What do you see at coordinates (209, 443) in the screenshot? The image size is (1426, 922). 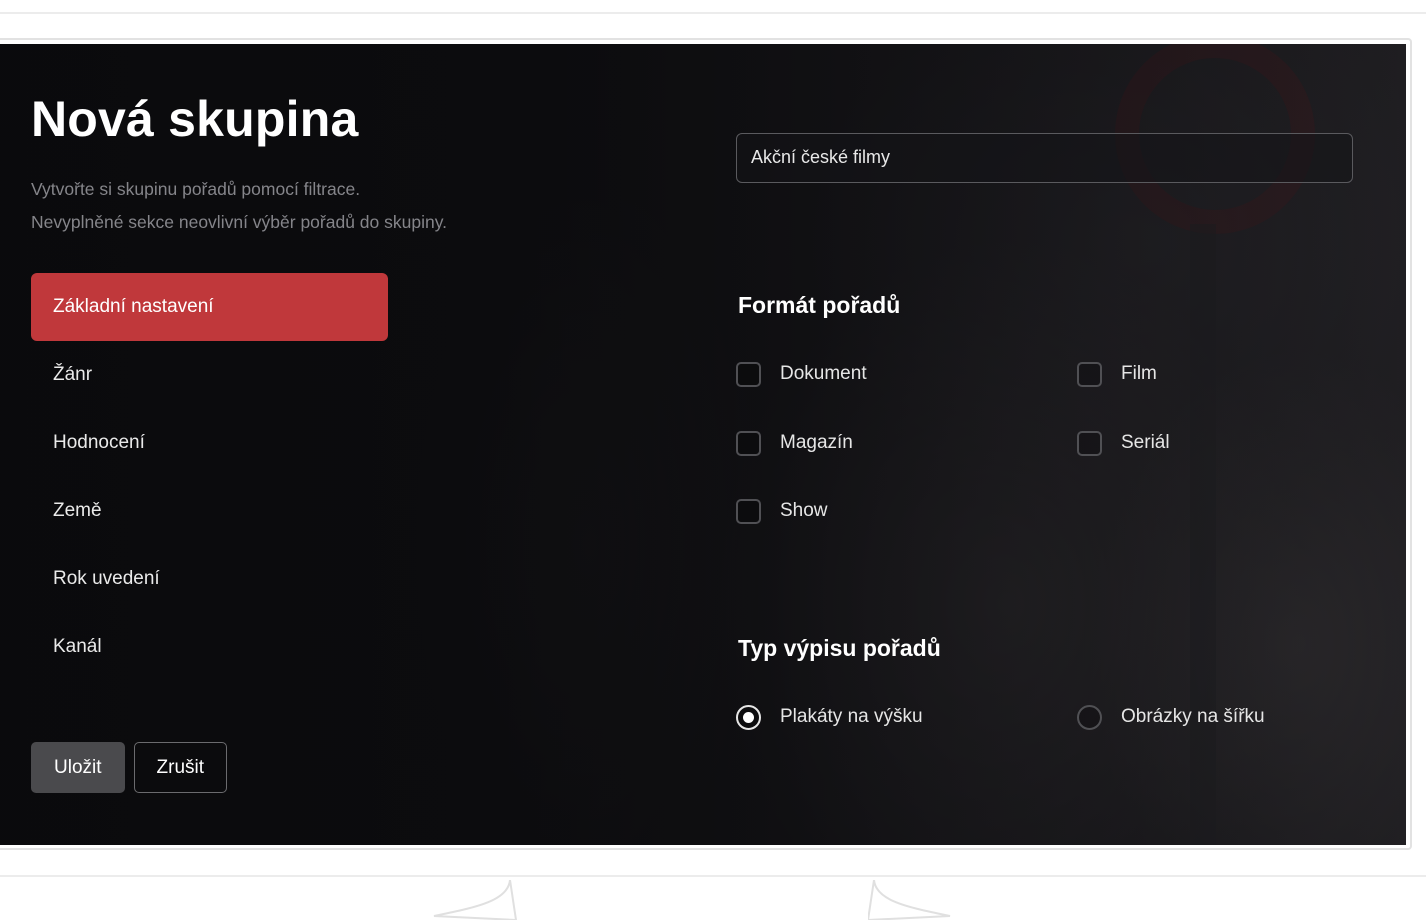 I see `sidebar-item-rating: Hodnocení` at bounding box center [209, 443].